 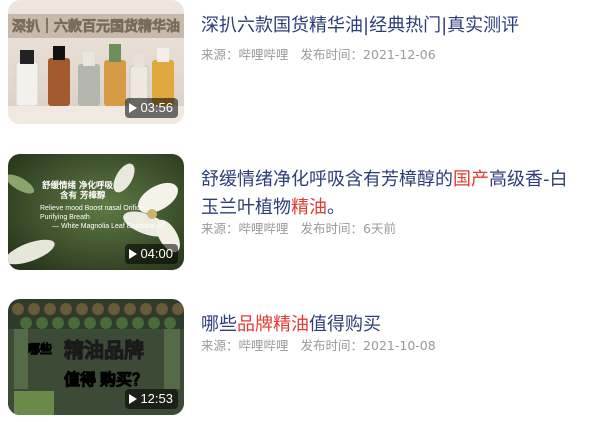 What do you see at coordinates (156, 107) in the screenshot?
I see `duration-text: 03:56` at bounding box center [156, 107].